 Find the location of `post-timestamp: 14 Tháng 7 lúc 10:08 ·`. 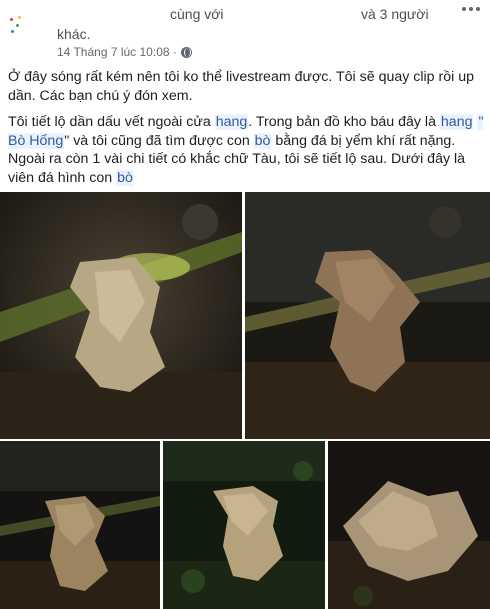

post-timestamp: 14 Tháng 7 lúc 10:08 · is located at coordinates (124, 52).